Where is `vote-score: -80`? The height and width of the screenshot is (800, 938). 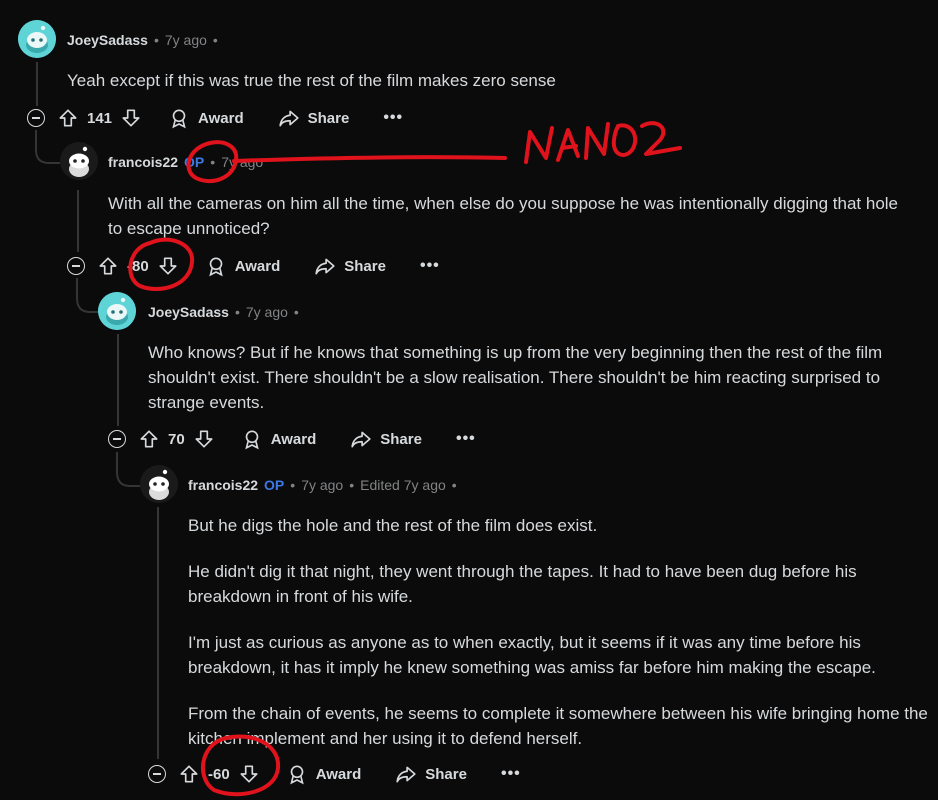
vote-score: -80 is located at coordinates (138, 266).